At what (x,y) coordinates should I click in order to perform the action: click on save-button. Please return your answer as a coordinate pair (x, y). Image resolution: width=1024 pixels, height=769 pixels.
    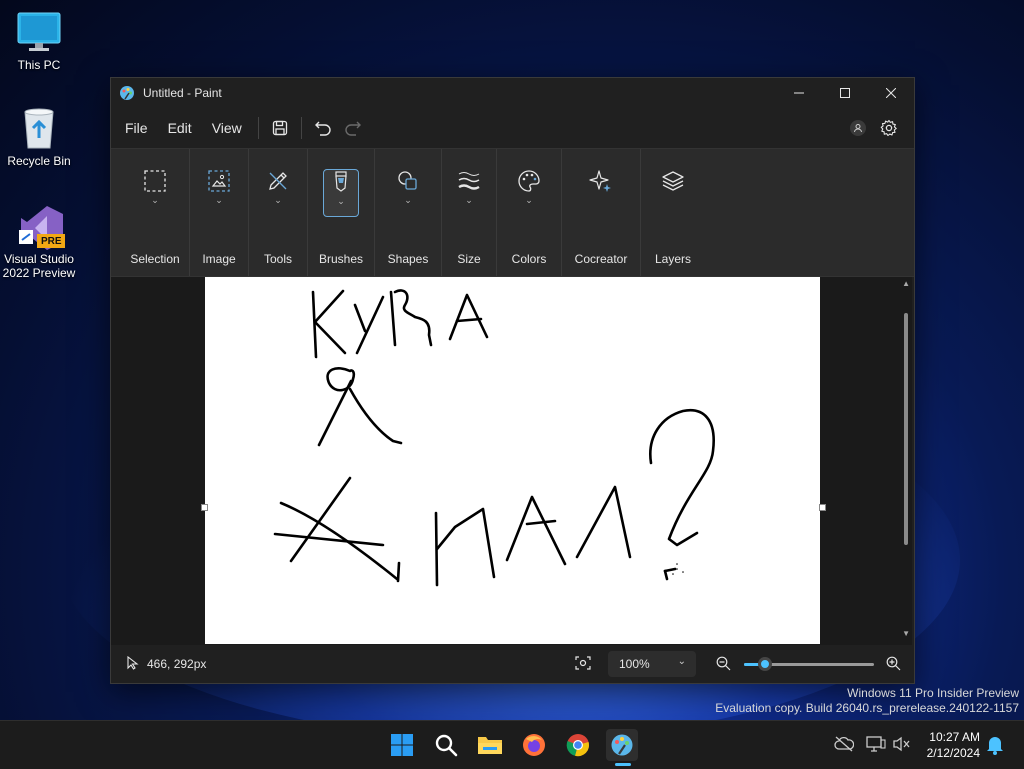
    Looking at the image, I should click on (280, 128).